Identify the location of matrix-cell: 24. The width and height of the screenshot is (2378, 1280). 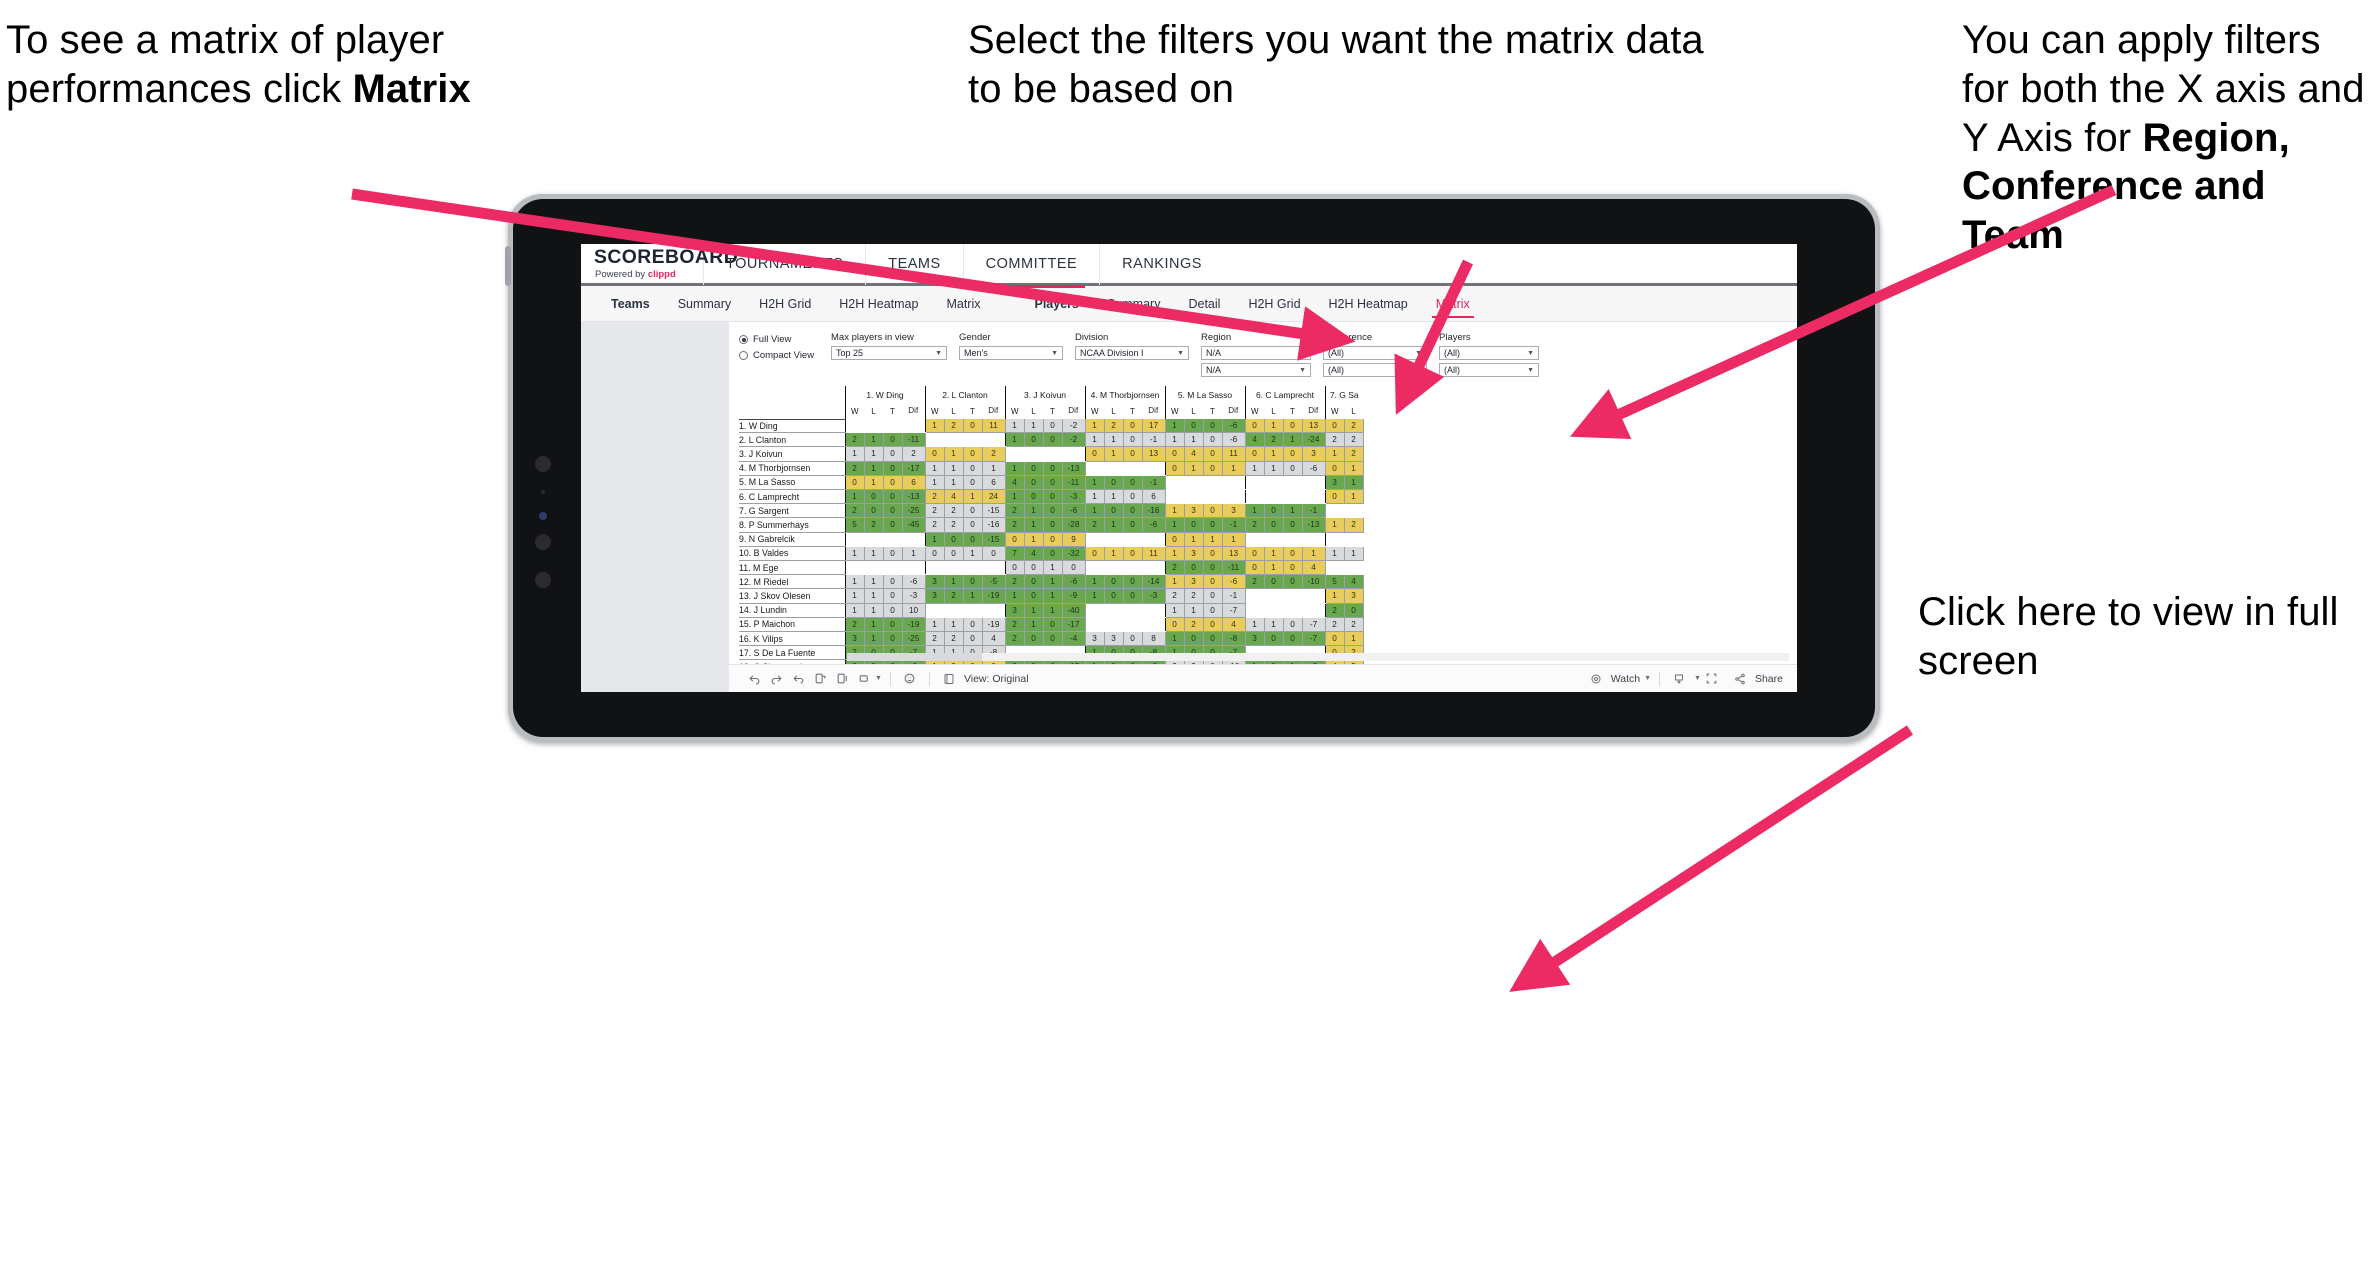
(994, 497).